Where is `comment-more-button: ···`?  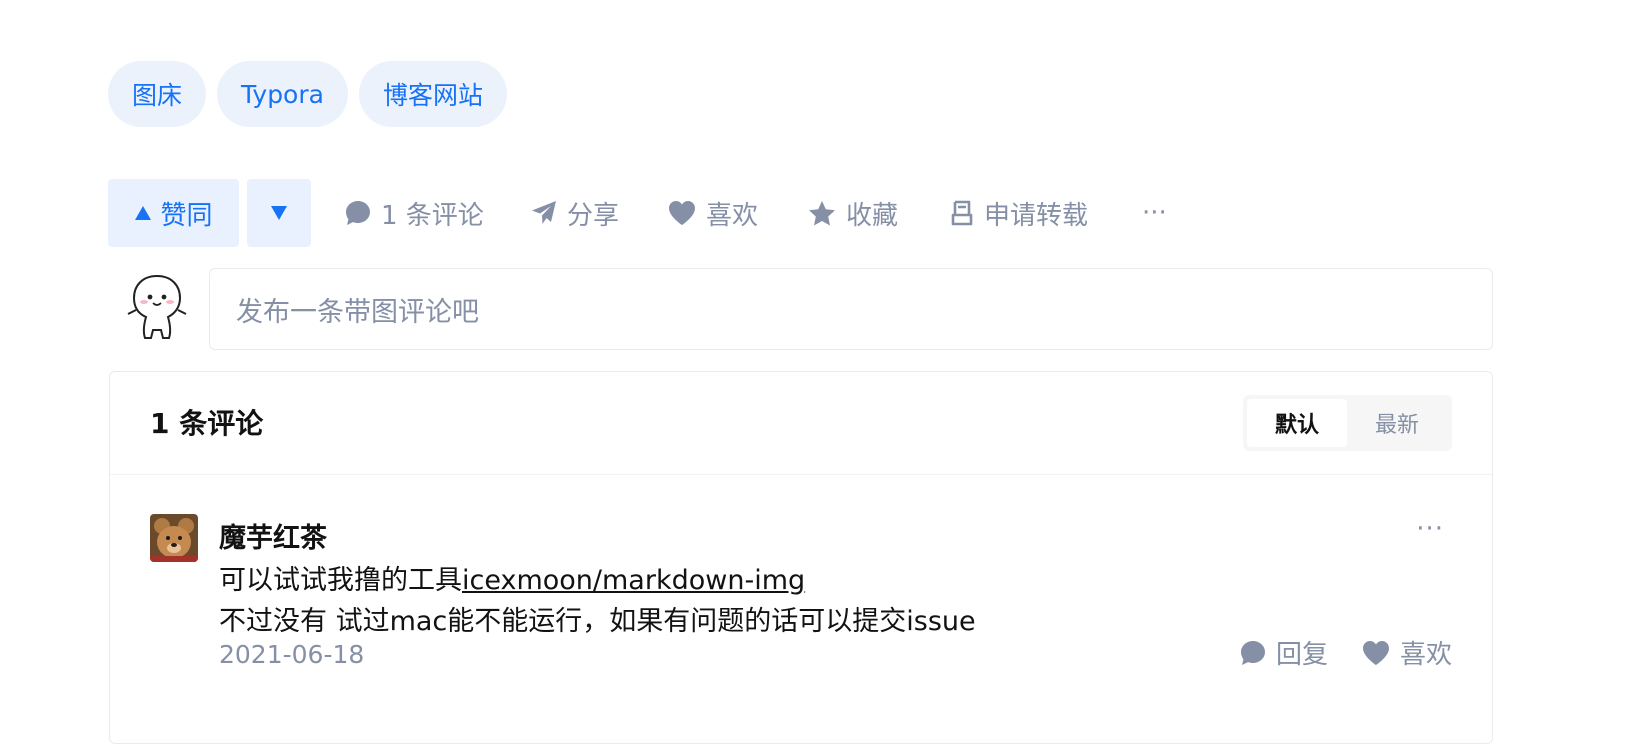 comment-more-button: ··· is located at coordinates (1430, 529).